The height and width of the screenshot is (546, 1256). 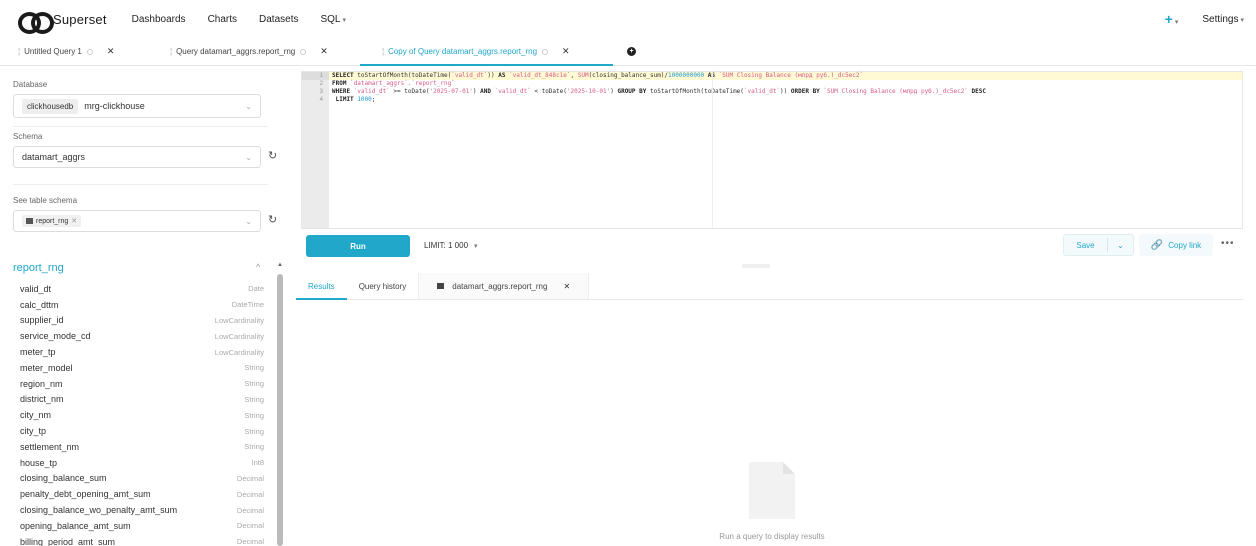 I want to click on column-item: city_tp String, so click(x=142, y=431).